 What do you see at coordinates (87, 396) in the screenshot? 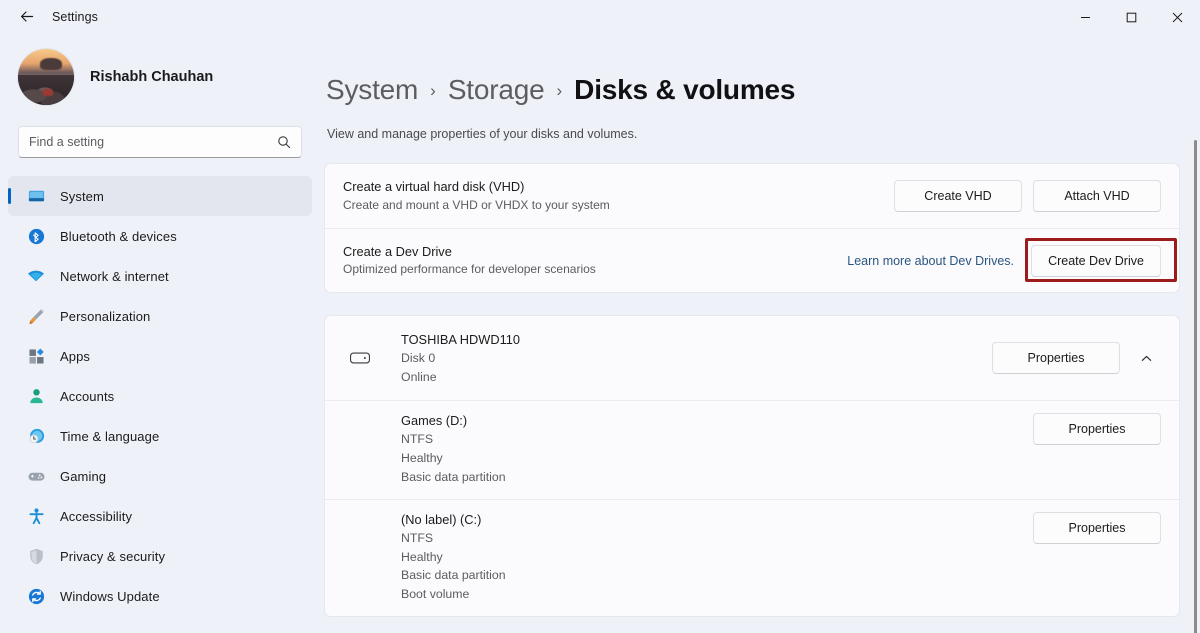
I see `sidebar-item-label: Accounts` at bounding box center [87, 396].